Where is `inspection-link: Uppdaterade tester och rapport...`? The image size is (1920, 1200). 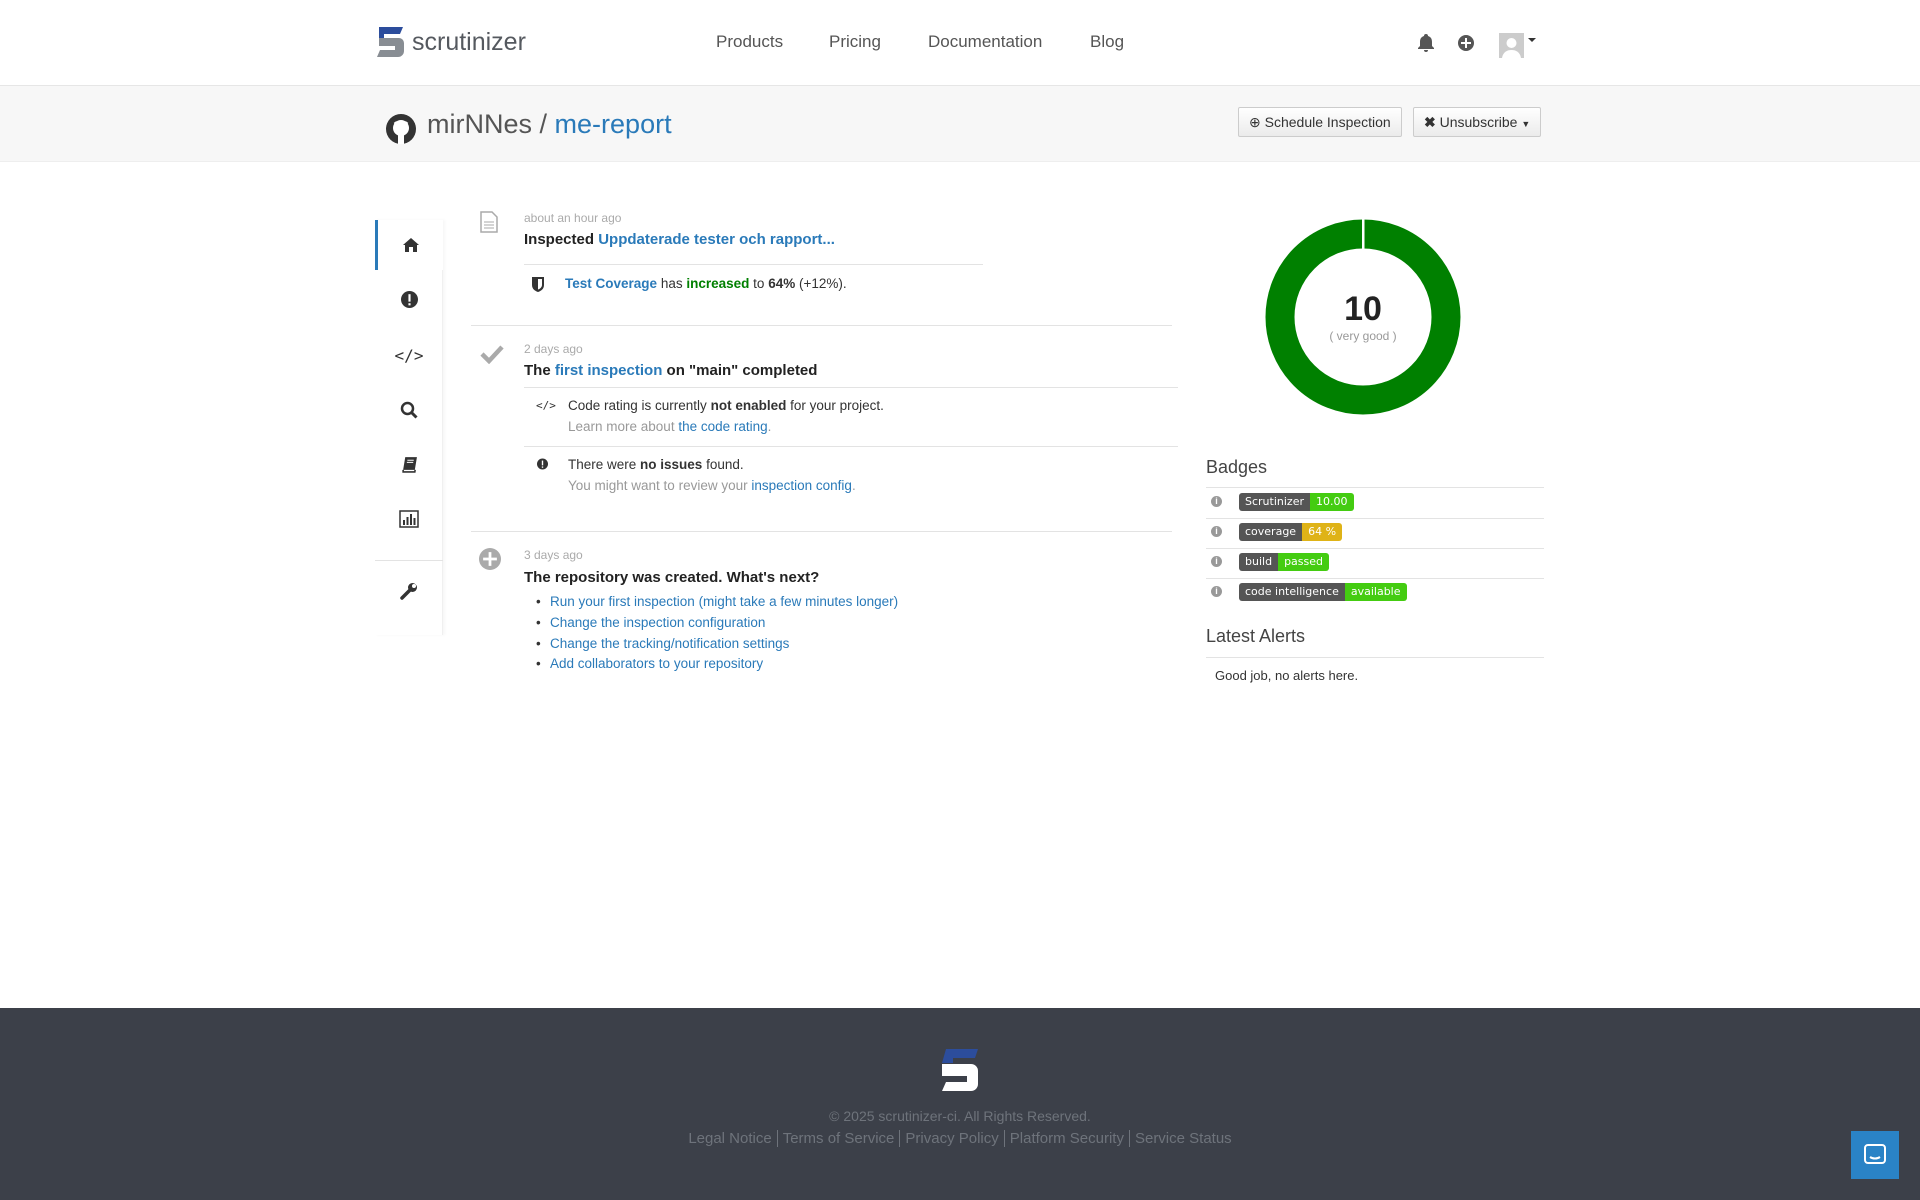
inspection-link: Uppdaterade tester och rapport... is located at coordinates (716, 239).